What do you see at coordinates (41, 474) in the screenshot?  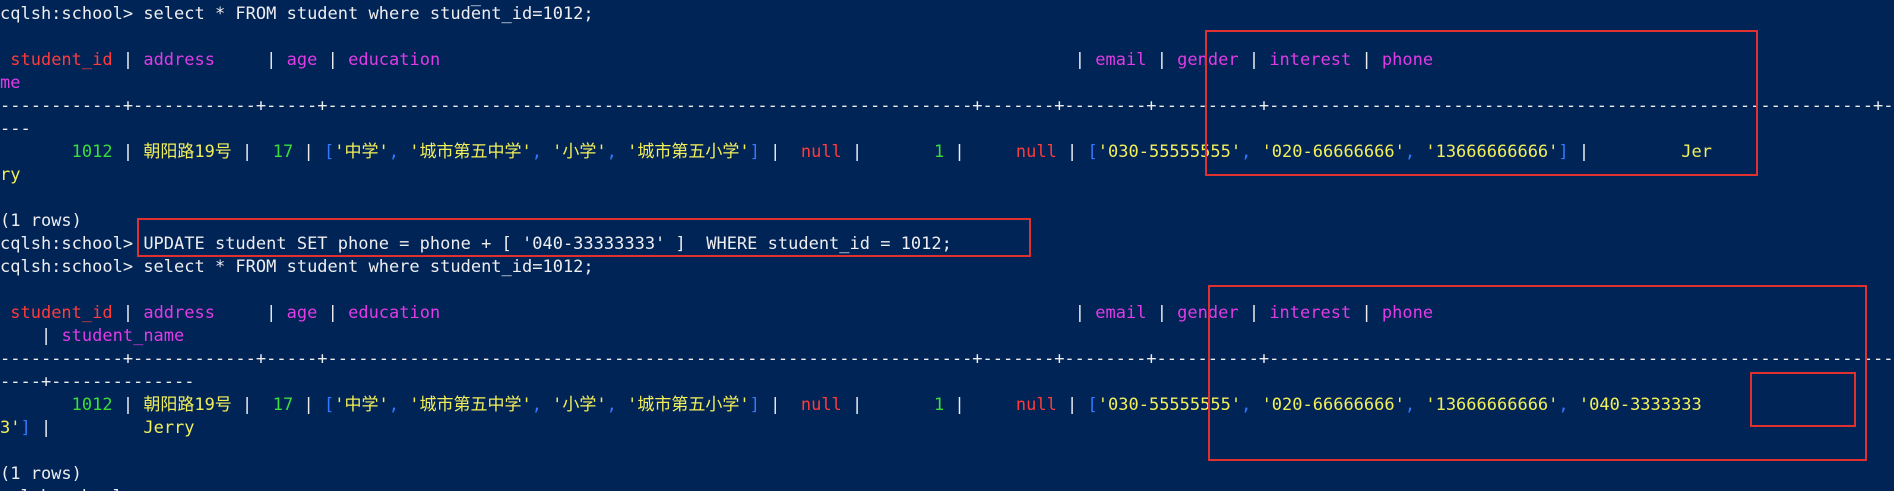 I see `row-count-2: (1 rows)` at bounding box center [41, 474].